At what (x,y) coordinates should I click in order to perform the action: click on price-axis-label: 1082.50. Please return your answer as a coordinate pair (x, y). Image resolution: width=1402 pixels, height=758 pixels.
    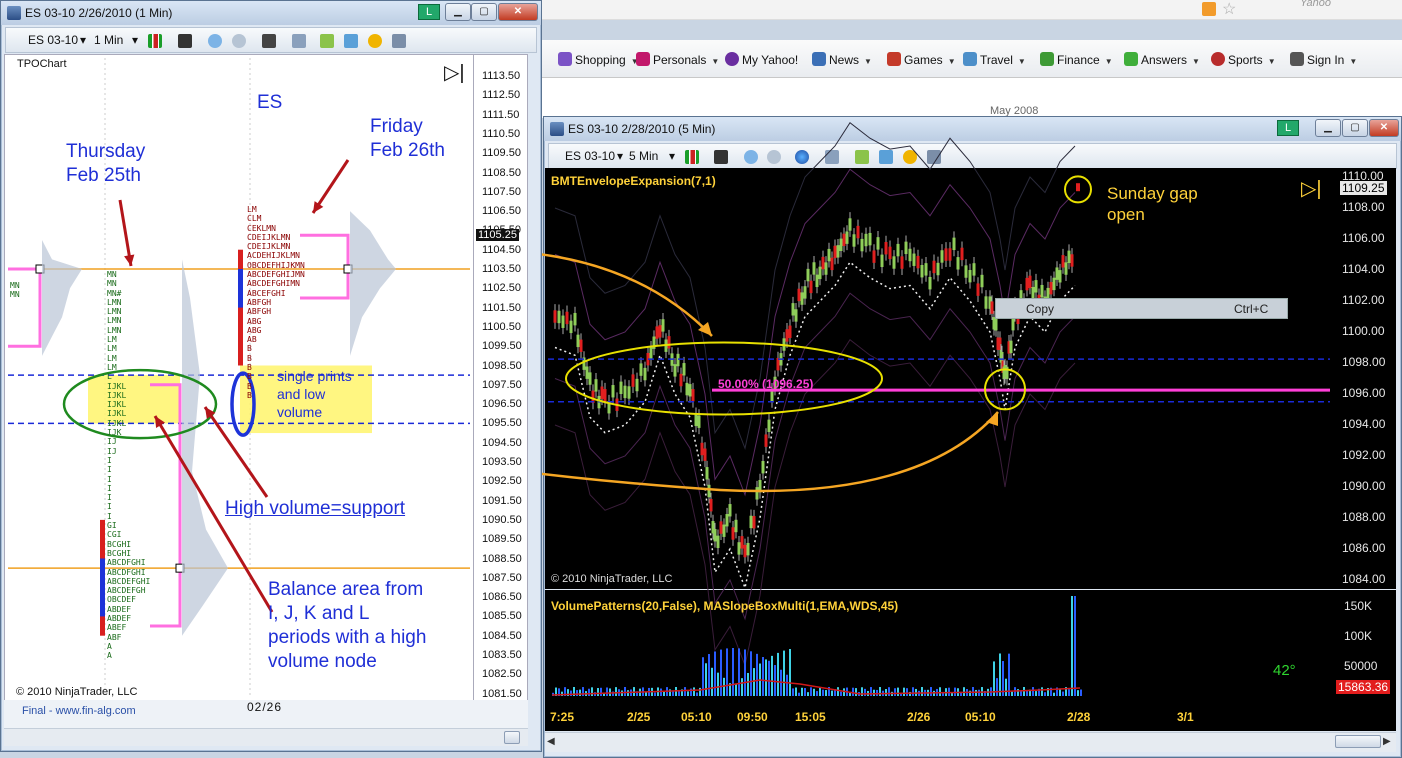
    Looking at the image, I should click on (502, 674).